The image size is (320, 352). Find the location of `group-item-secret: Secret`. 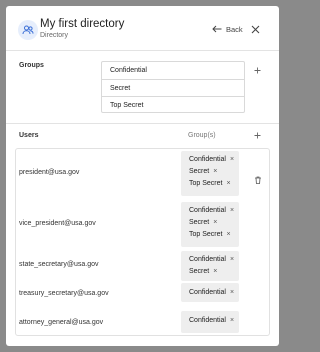

group-item-secret: Secret is located at coordinates (173, 87).